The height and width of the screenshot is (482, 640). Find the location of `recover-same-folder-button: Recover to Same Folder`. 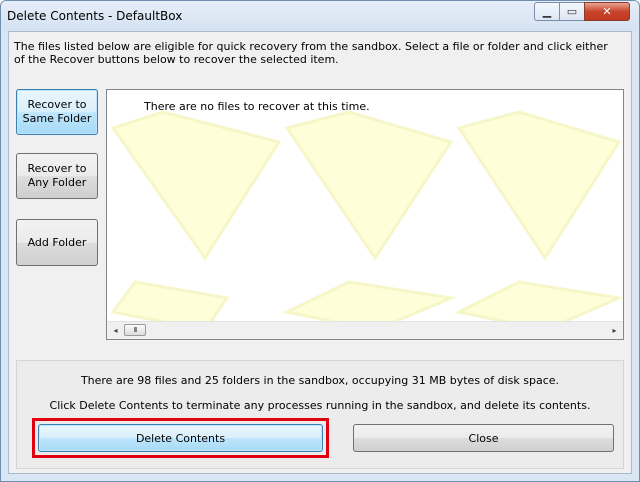

recover-same-folder-button: Recover to Same Folder is located at coordinates (57, 112).